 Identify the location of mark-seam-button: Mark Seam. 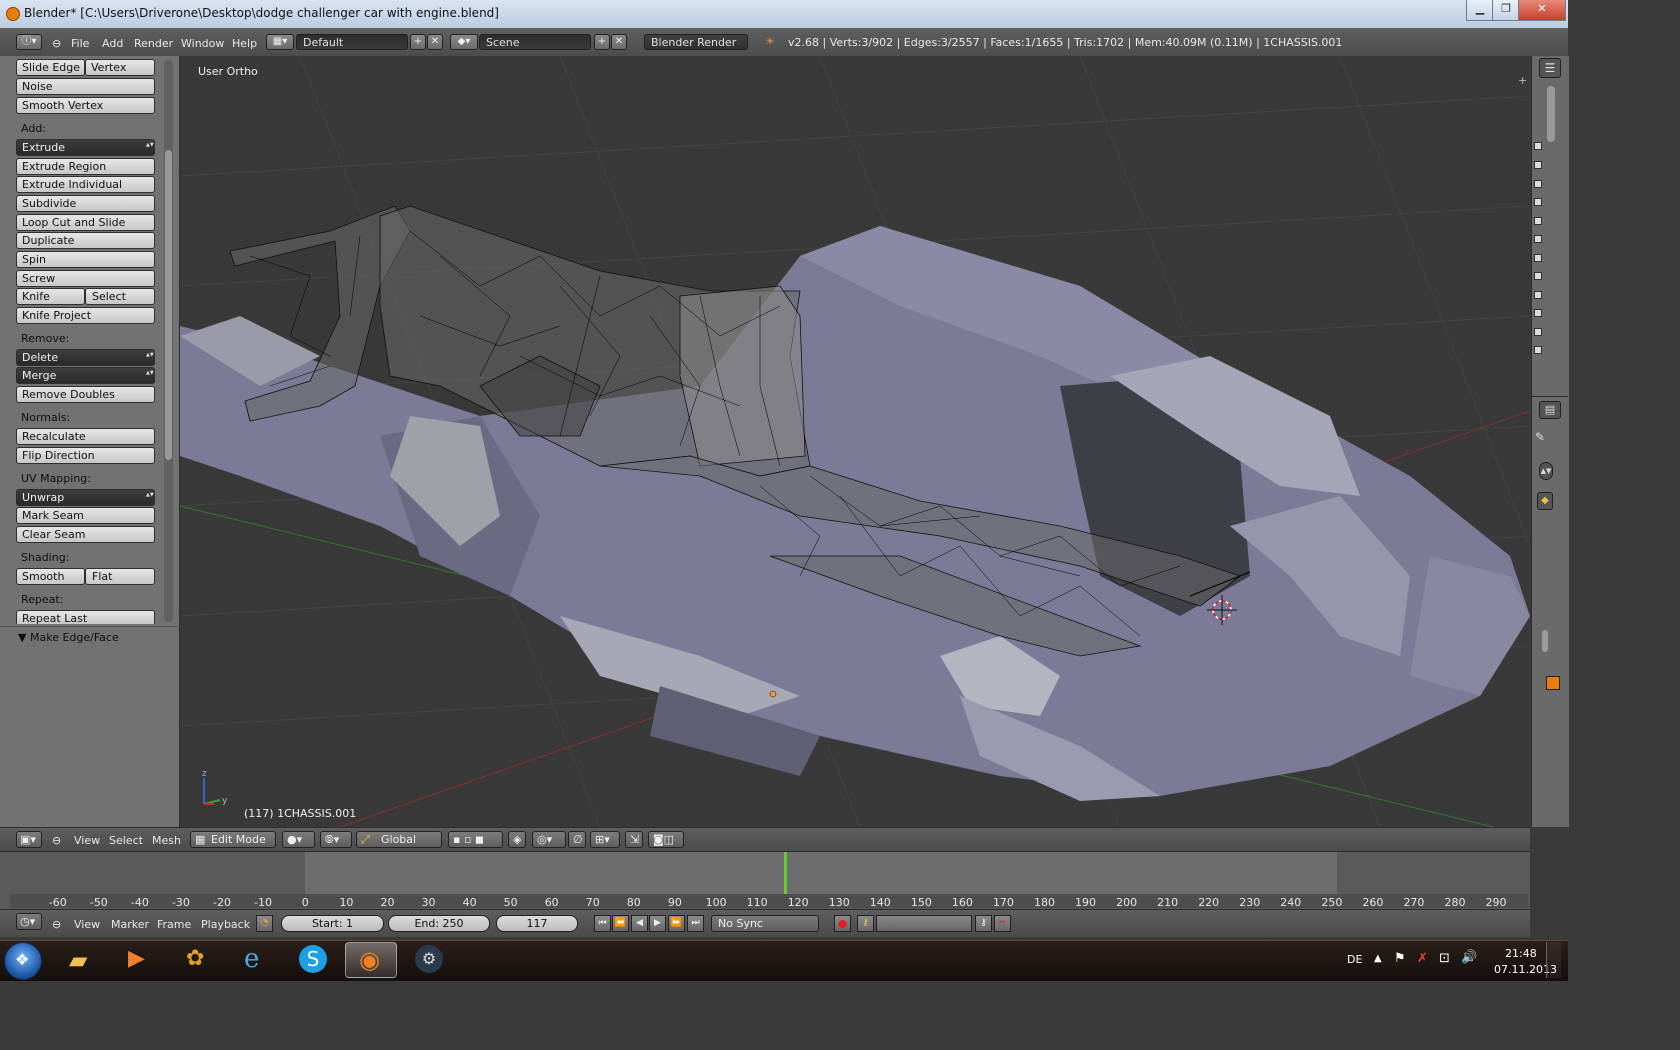
(85, 515).